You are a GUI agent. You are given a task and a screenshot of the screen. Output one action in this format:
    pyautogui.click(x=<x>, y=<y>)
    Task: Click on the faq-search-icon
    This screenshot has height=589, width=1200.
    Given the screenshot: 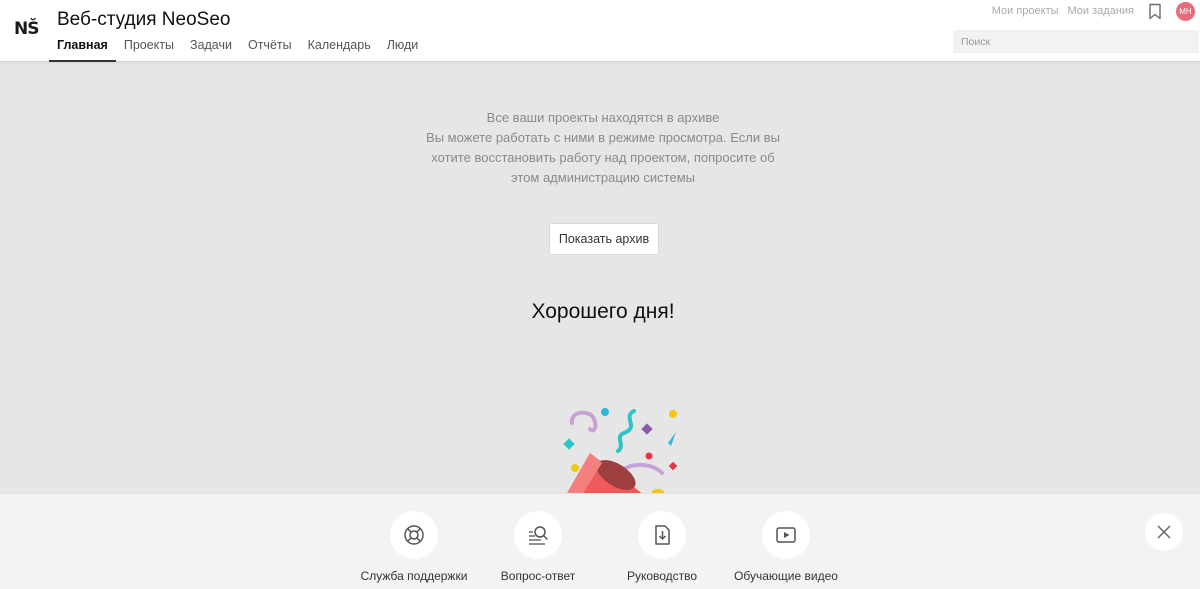 What is the action you would take?
    pyautogui.click(x=538, y=535)
    